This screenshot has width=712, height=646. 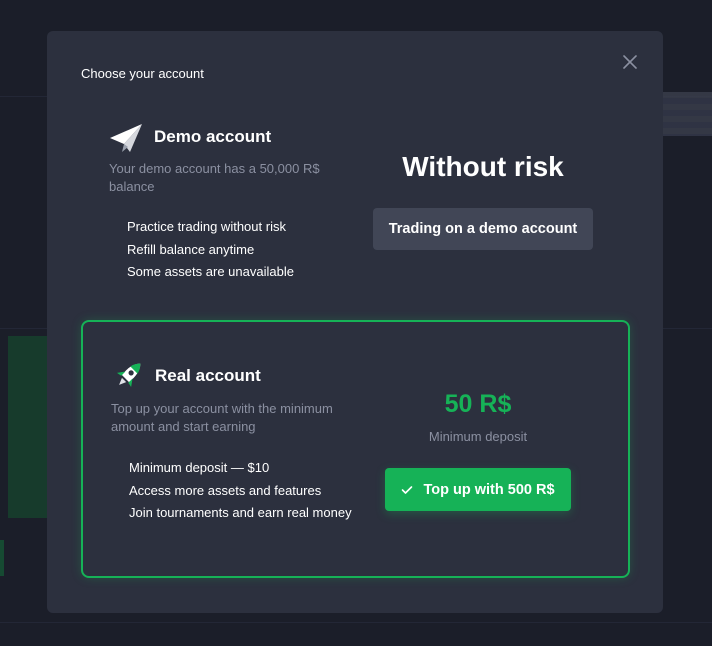 What do you see at coordinates (2, 558) in the screenshot?
I see `background-chart-tick` at bounding box center [2, 558].